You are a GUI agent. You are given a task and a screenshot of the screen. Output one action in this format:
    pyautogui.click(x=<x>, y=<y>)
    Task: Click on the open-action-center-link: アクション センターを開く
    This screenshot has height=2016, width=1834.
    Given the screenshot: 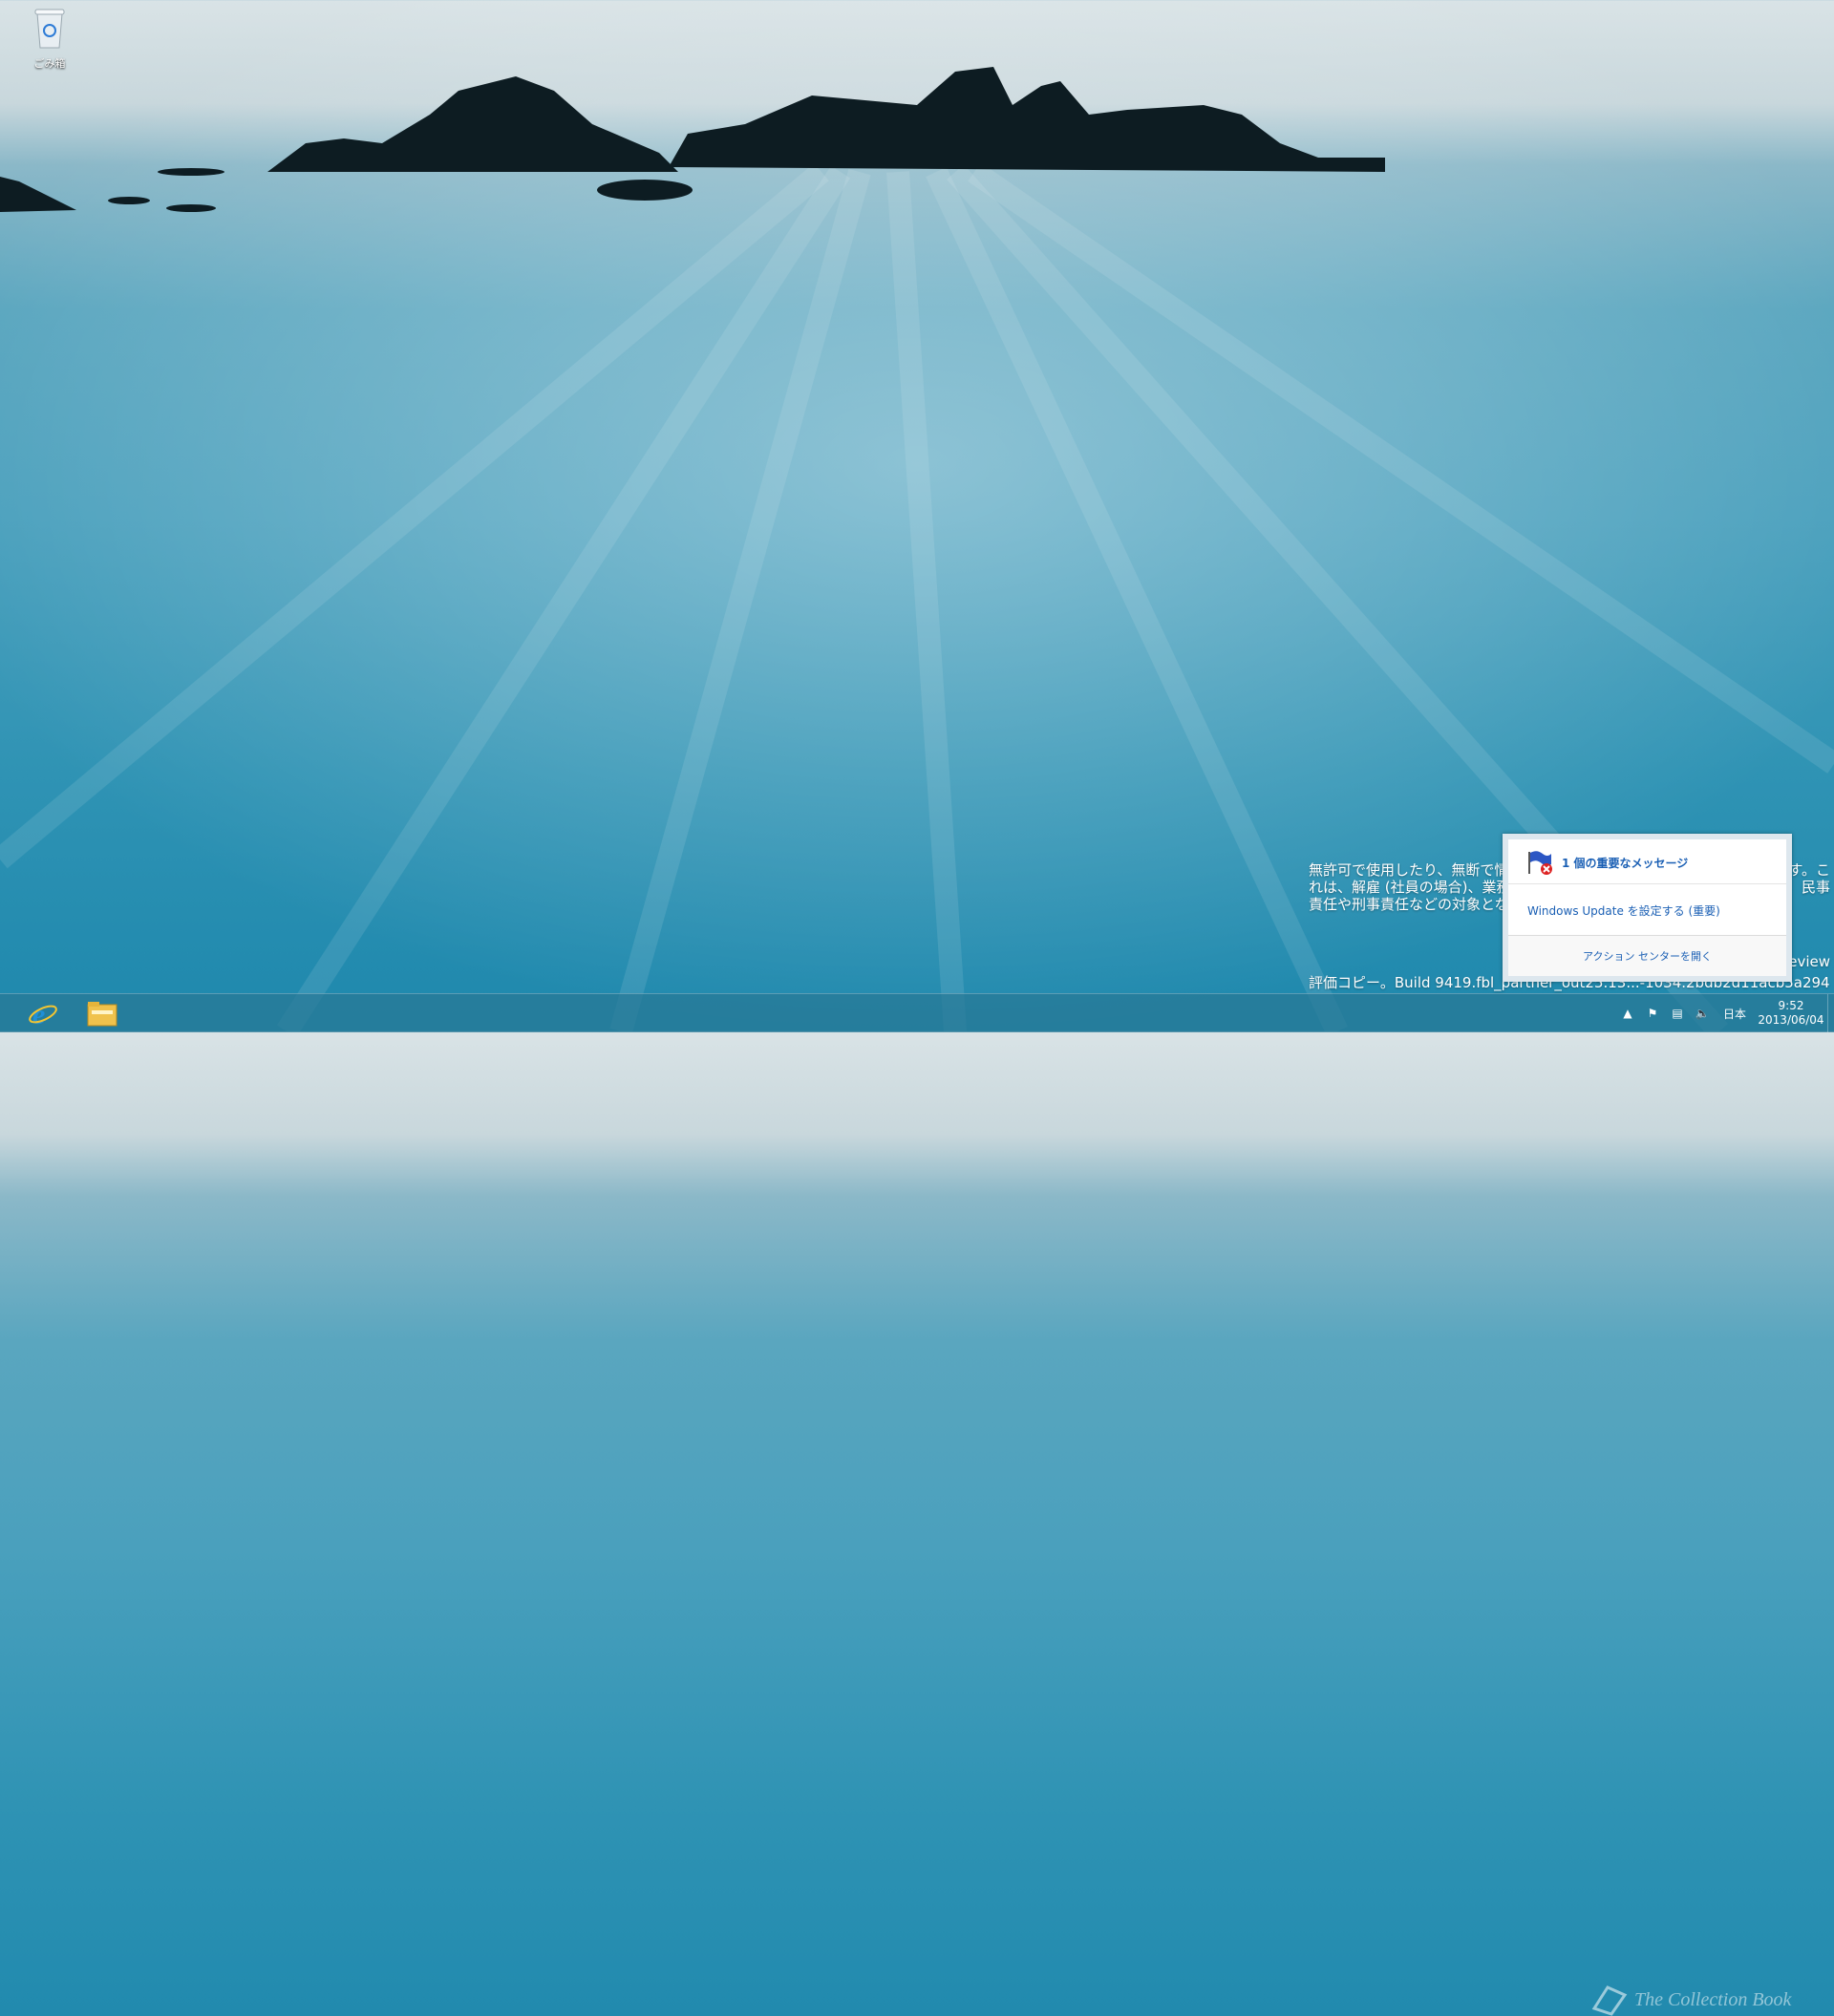 What is the action you would take?
    pyautogui.click(x=1647, y=955)
    